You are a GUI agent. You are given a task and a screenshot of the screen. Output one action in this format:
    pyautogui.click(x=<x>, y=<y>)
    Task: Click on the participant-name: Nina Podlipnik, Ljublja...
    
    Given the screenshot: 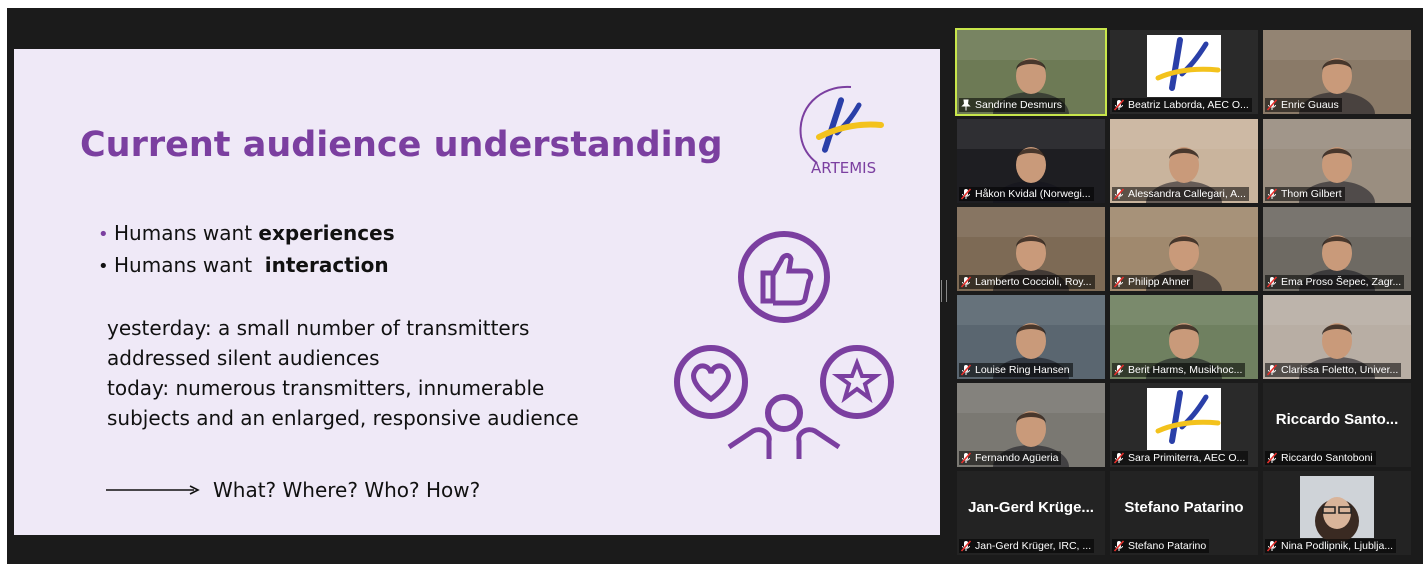 What is the action you would take?
    pyautogui.click(x=1337, y=546)
    